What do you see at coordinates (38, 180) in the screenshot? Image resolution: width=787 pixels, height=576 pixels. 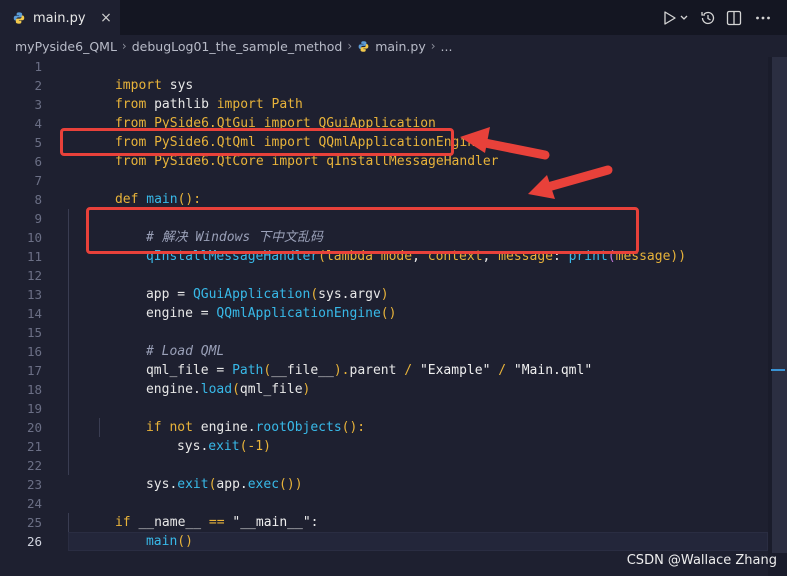 I see `line-number: 7` at bounding box center [38, 180].